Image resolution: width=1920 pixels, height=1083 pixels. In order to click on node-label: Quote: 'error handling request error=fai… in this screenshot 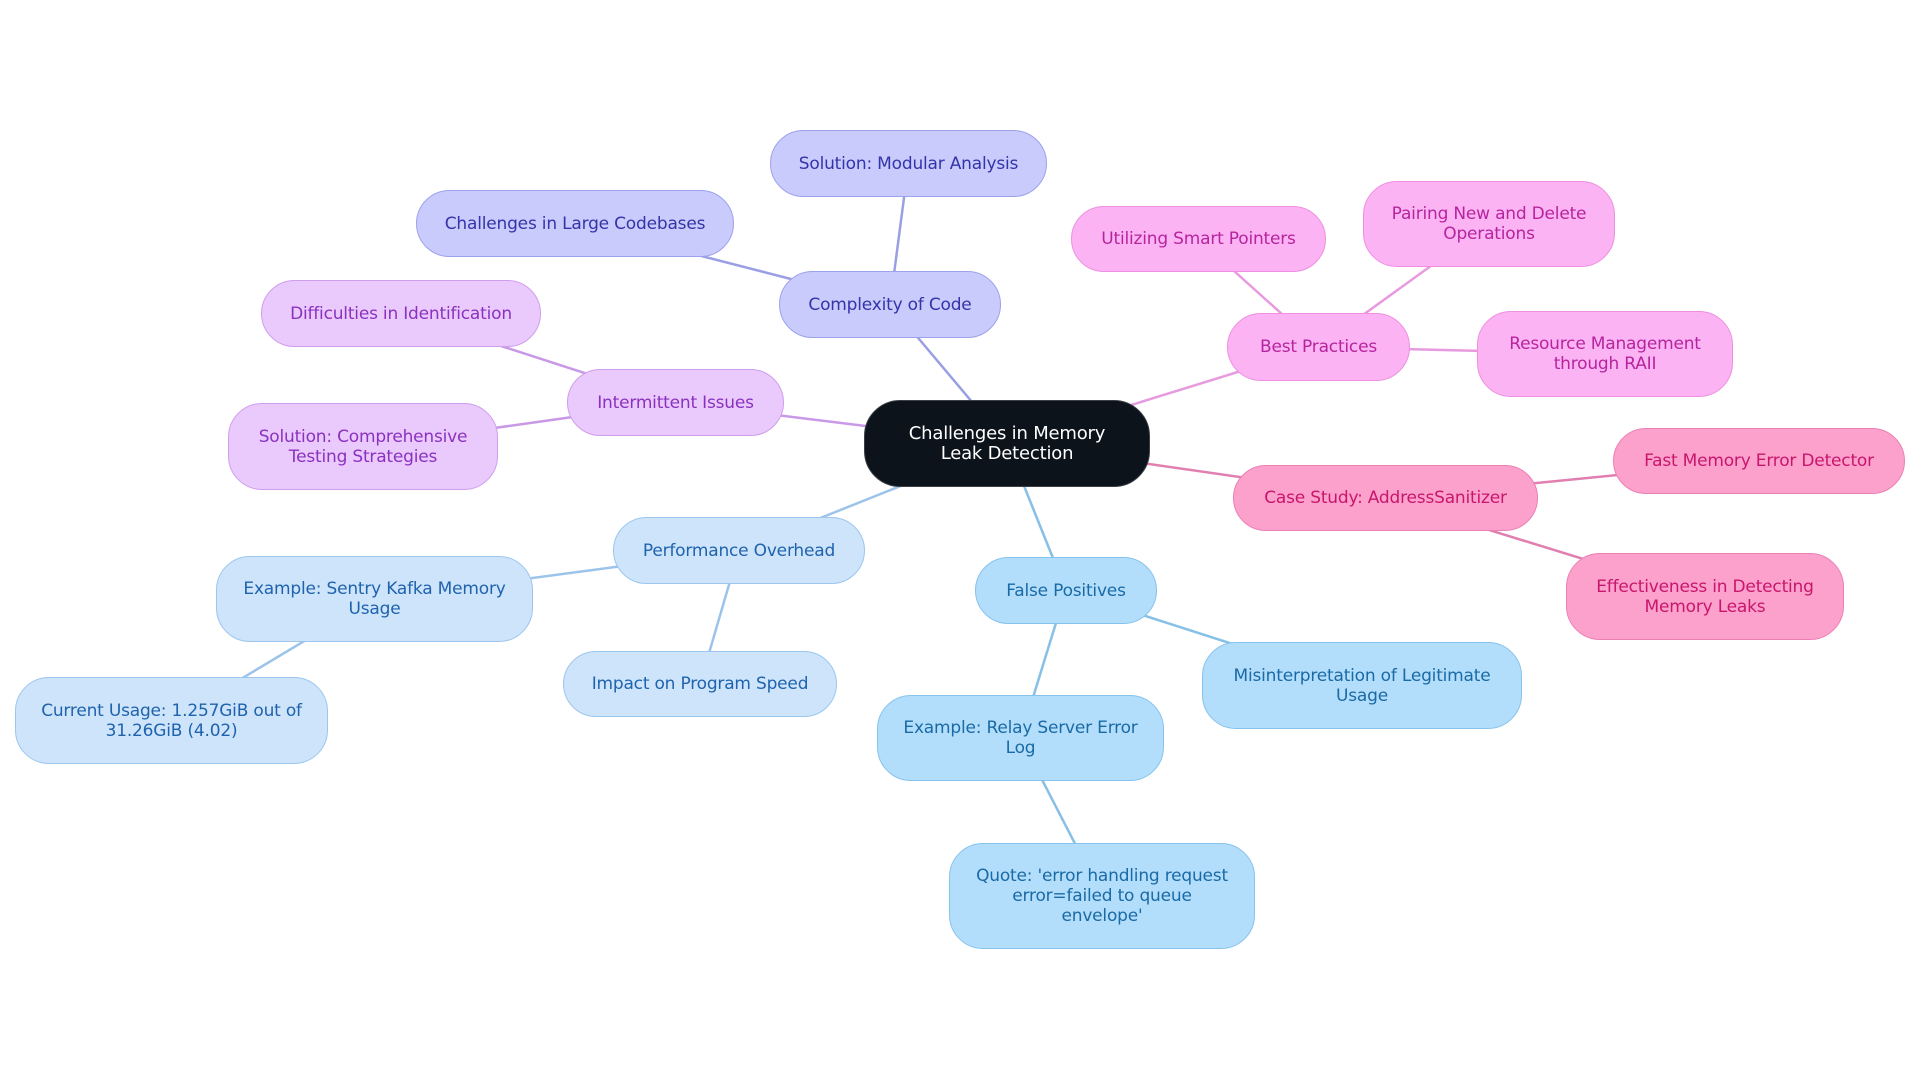, I will do `click(1102, 896)`.